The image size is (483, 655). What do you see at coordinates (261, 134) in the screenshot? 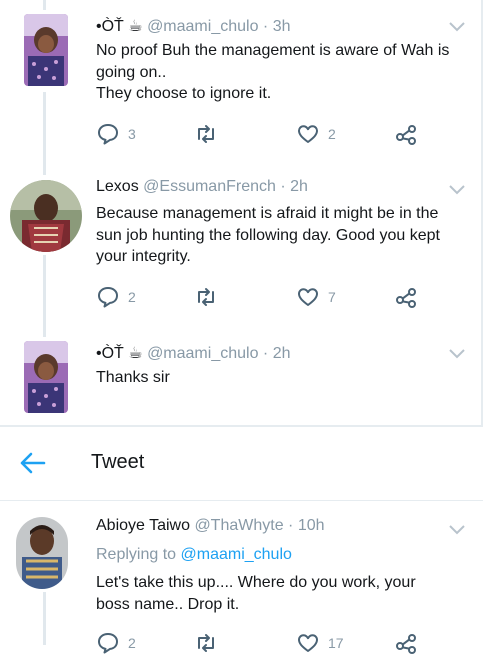
I see `tweet-actions: 3 2` at bounding box center [261, 134].